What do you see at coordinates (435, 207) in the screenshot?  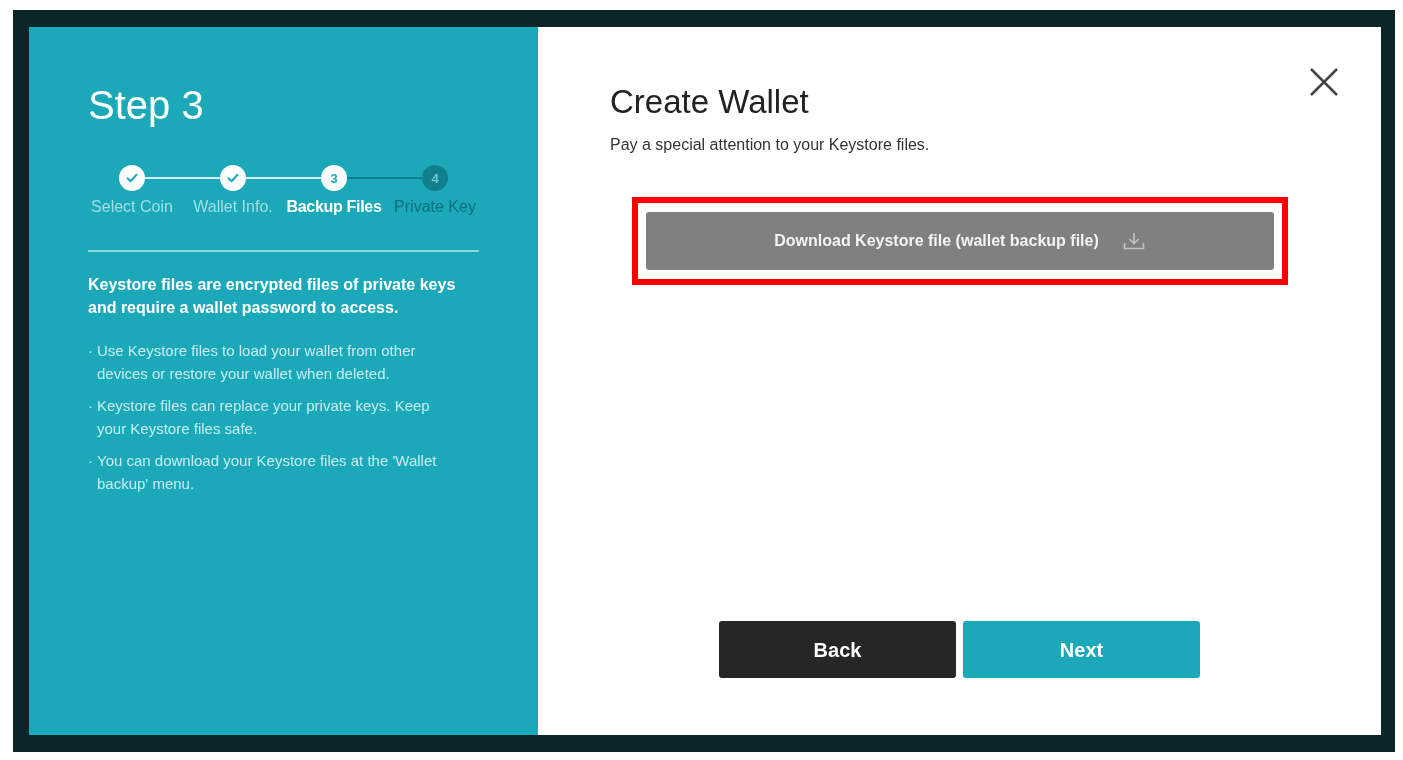 I see `step-label: Private Key` at bounding box center [435, 207].